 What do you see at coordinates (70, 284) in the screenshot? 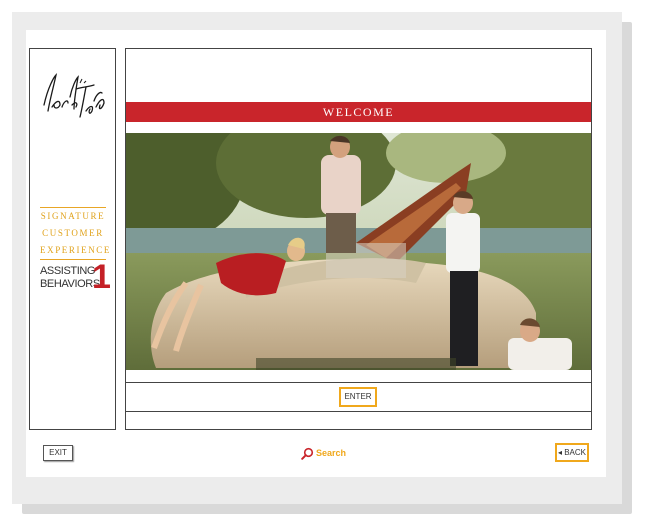
I see `module-title-line-2: BEHAVIORS` at bounding box center [70, 284].